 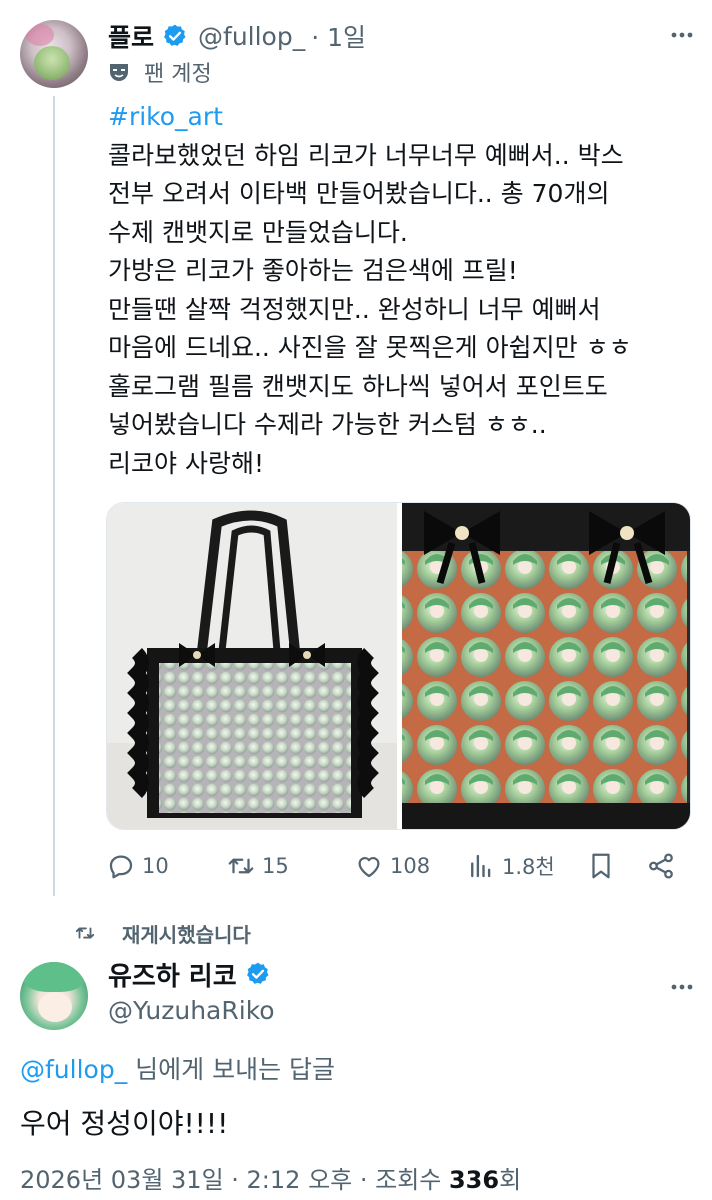 What do you see at coordinates (241, 866) in the screenshot?
I see `retweet-icon` at bounding box center [241, 866].